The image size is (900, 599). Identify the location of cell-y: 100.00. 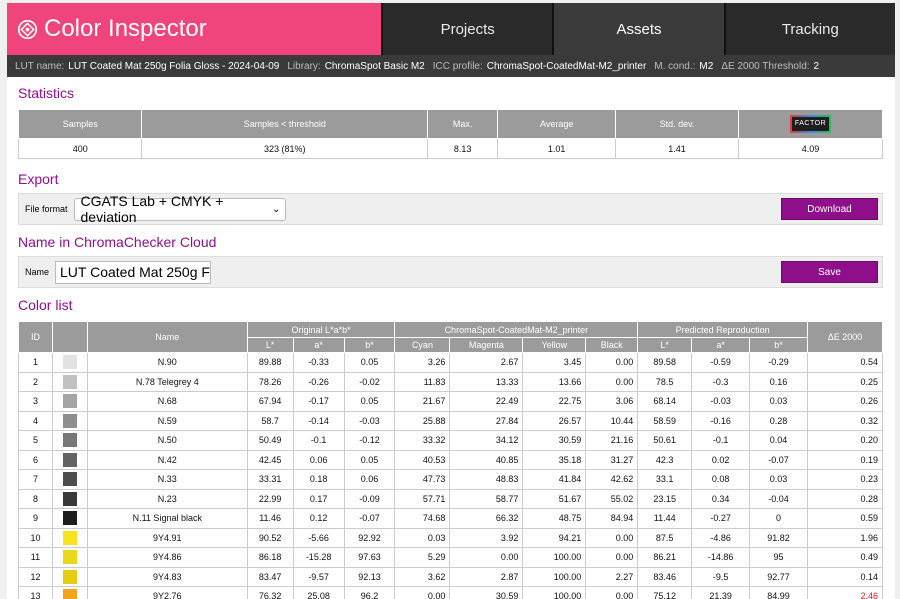
(554, 592).